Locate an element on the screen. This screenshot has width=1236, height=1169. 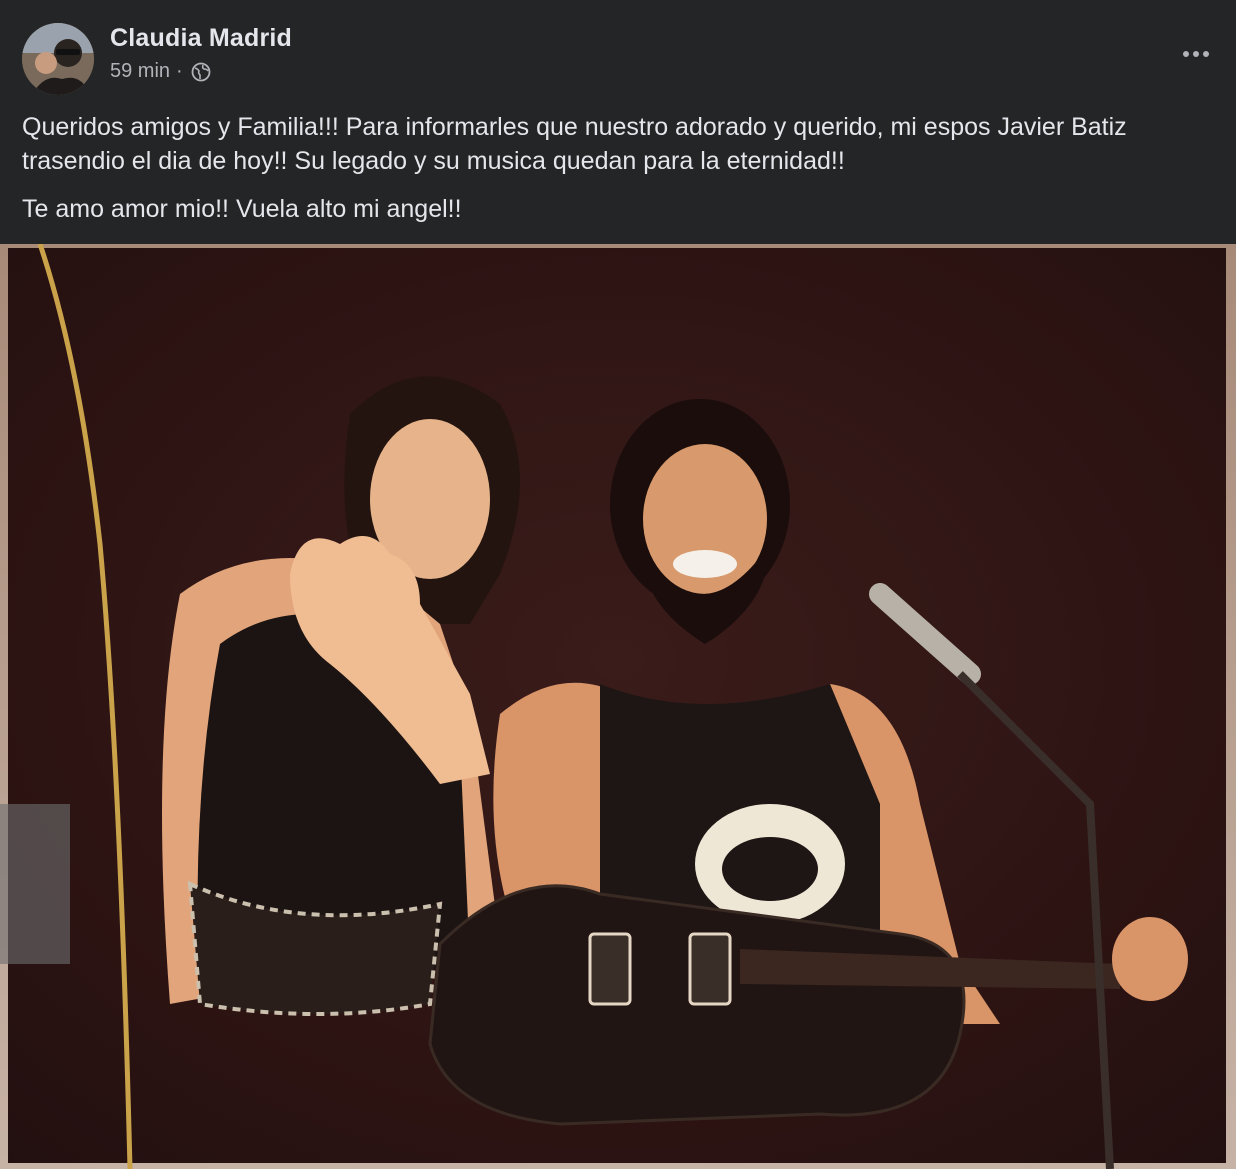
more-options-button is located at coordinates (1196, 54).